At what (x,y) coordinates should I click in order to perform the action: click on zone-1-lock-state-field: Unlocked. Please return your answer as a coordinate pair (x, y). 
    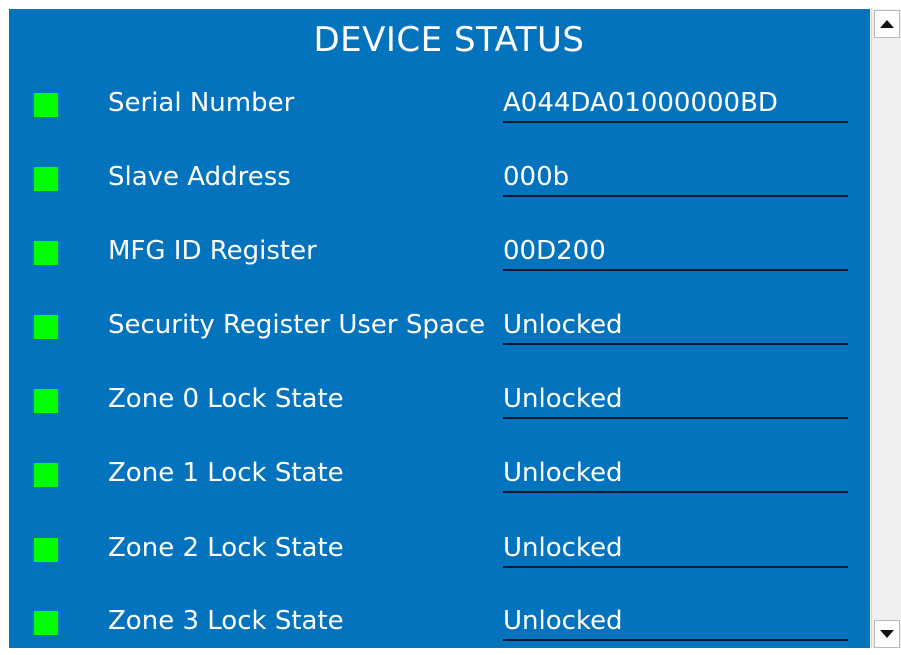
    Looking at the image, I should click on (675, 474).